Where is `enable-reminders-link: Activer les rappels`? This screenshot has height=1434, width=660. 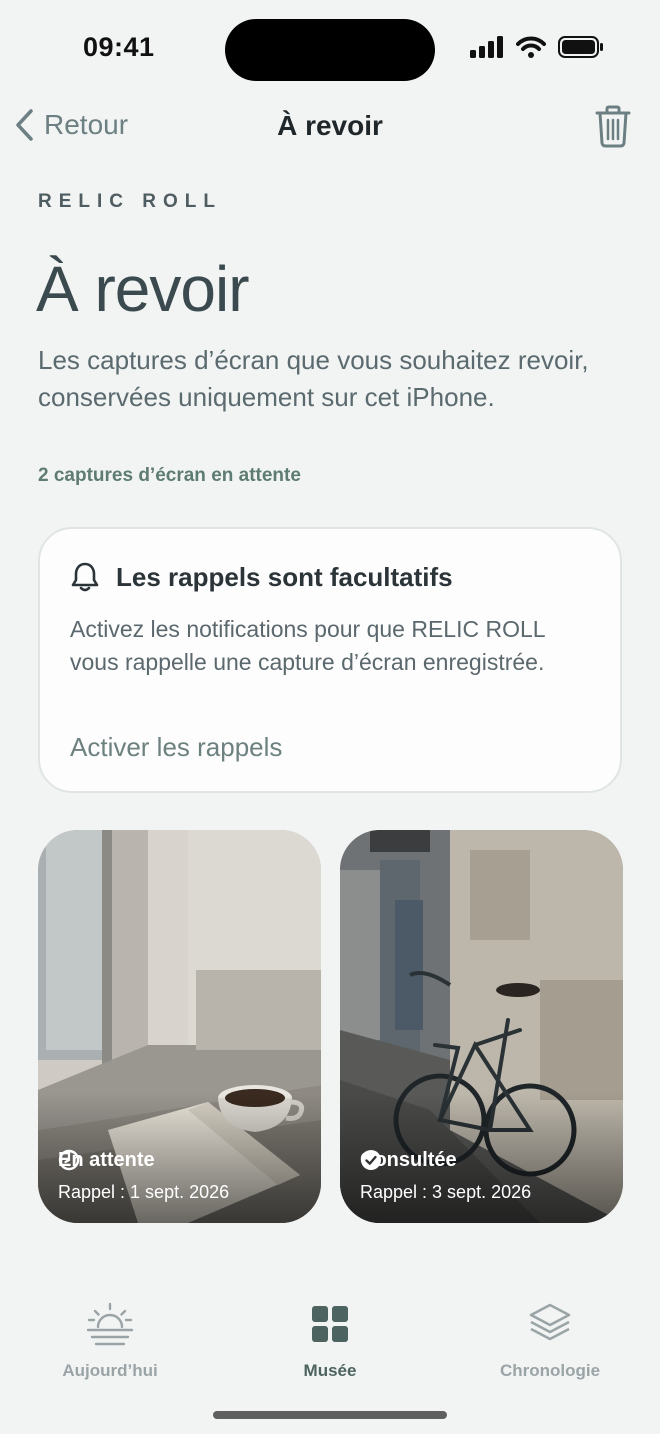
enable-reminders-link: Activer les rappels is located at coordinates (176, 747).